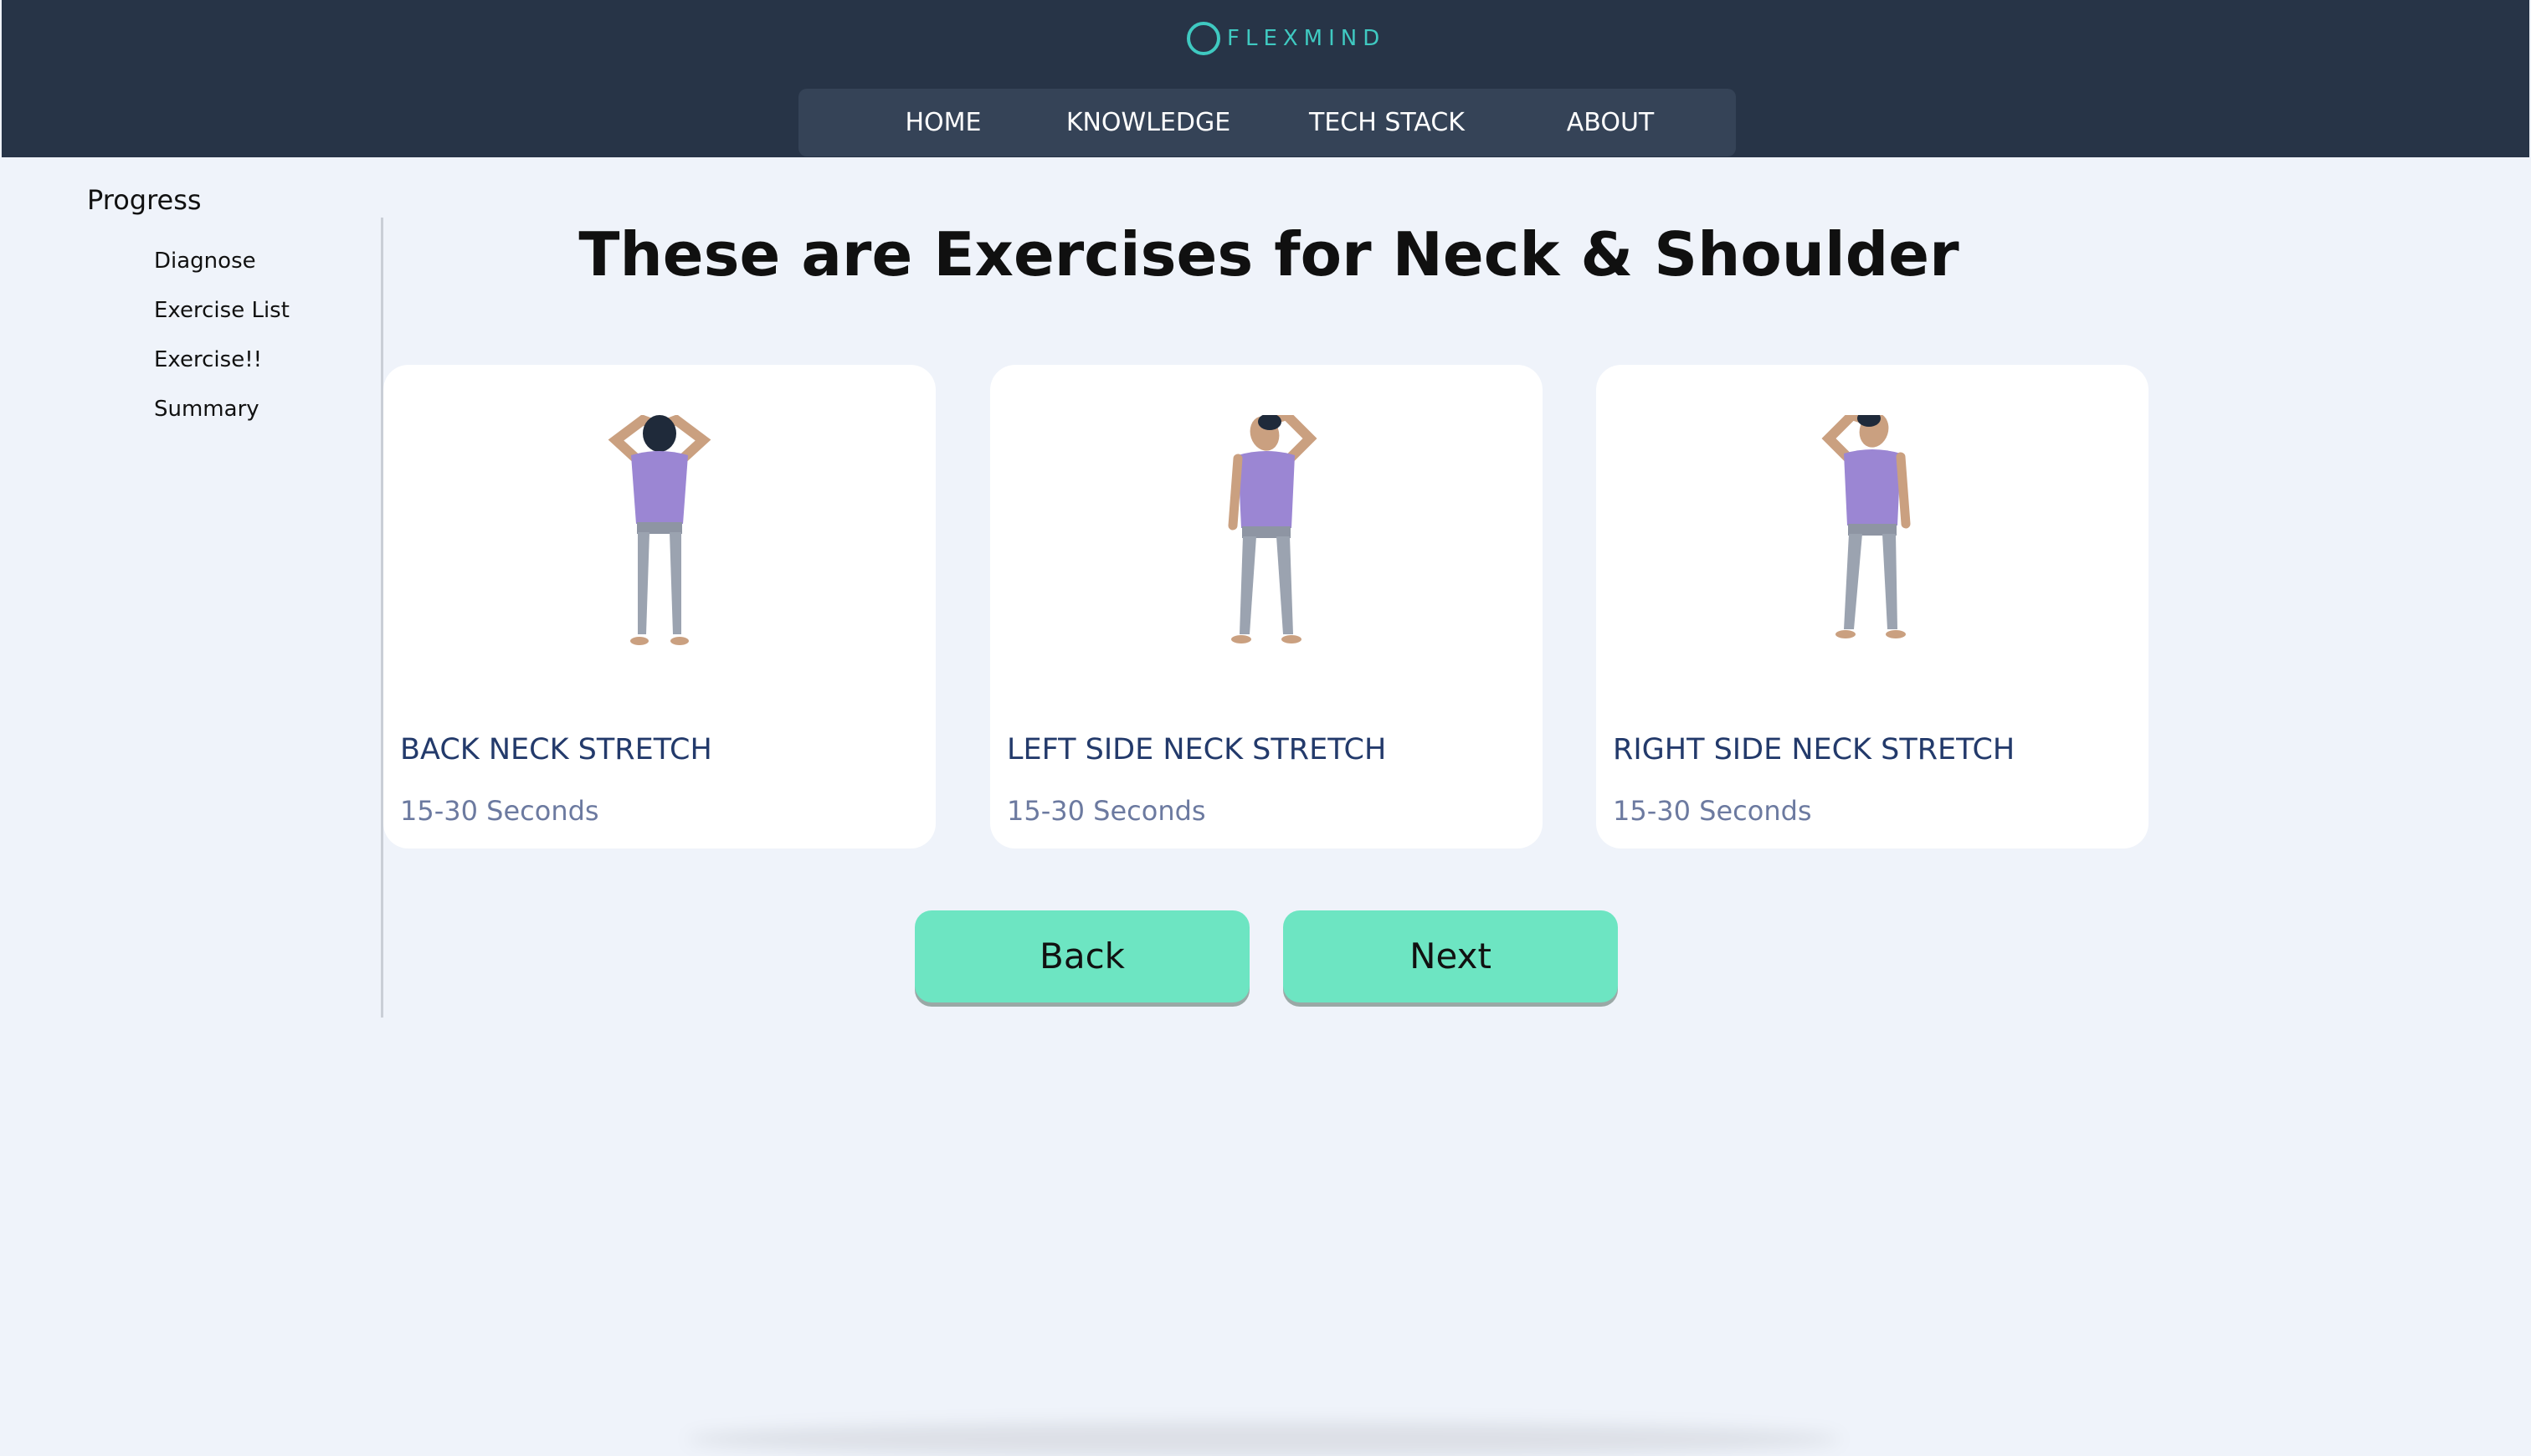 This screenshot has height=1456, width=2531. I want to click on exercise-card-right-side-neck: RIGHT SIDE NECK STRETCH 15-30 Seconds, so click(1872, 606).